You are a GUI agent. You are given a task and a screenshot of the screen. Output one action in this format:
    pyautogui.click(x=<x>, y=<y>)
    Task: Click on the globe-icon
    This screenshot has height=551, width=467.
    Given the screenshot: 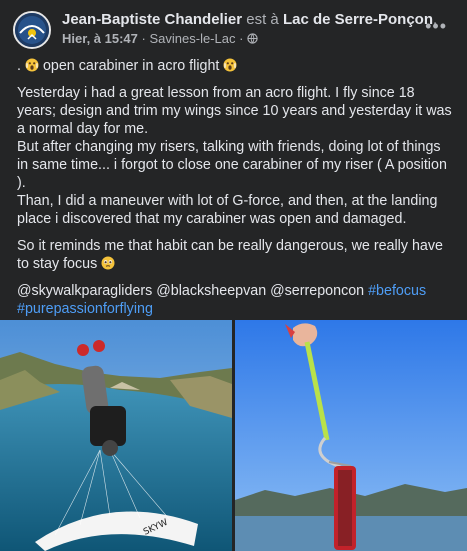 What is the action you would take?
    pyautogui.click(x=252, y=38)
    